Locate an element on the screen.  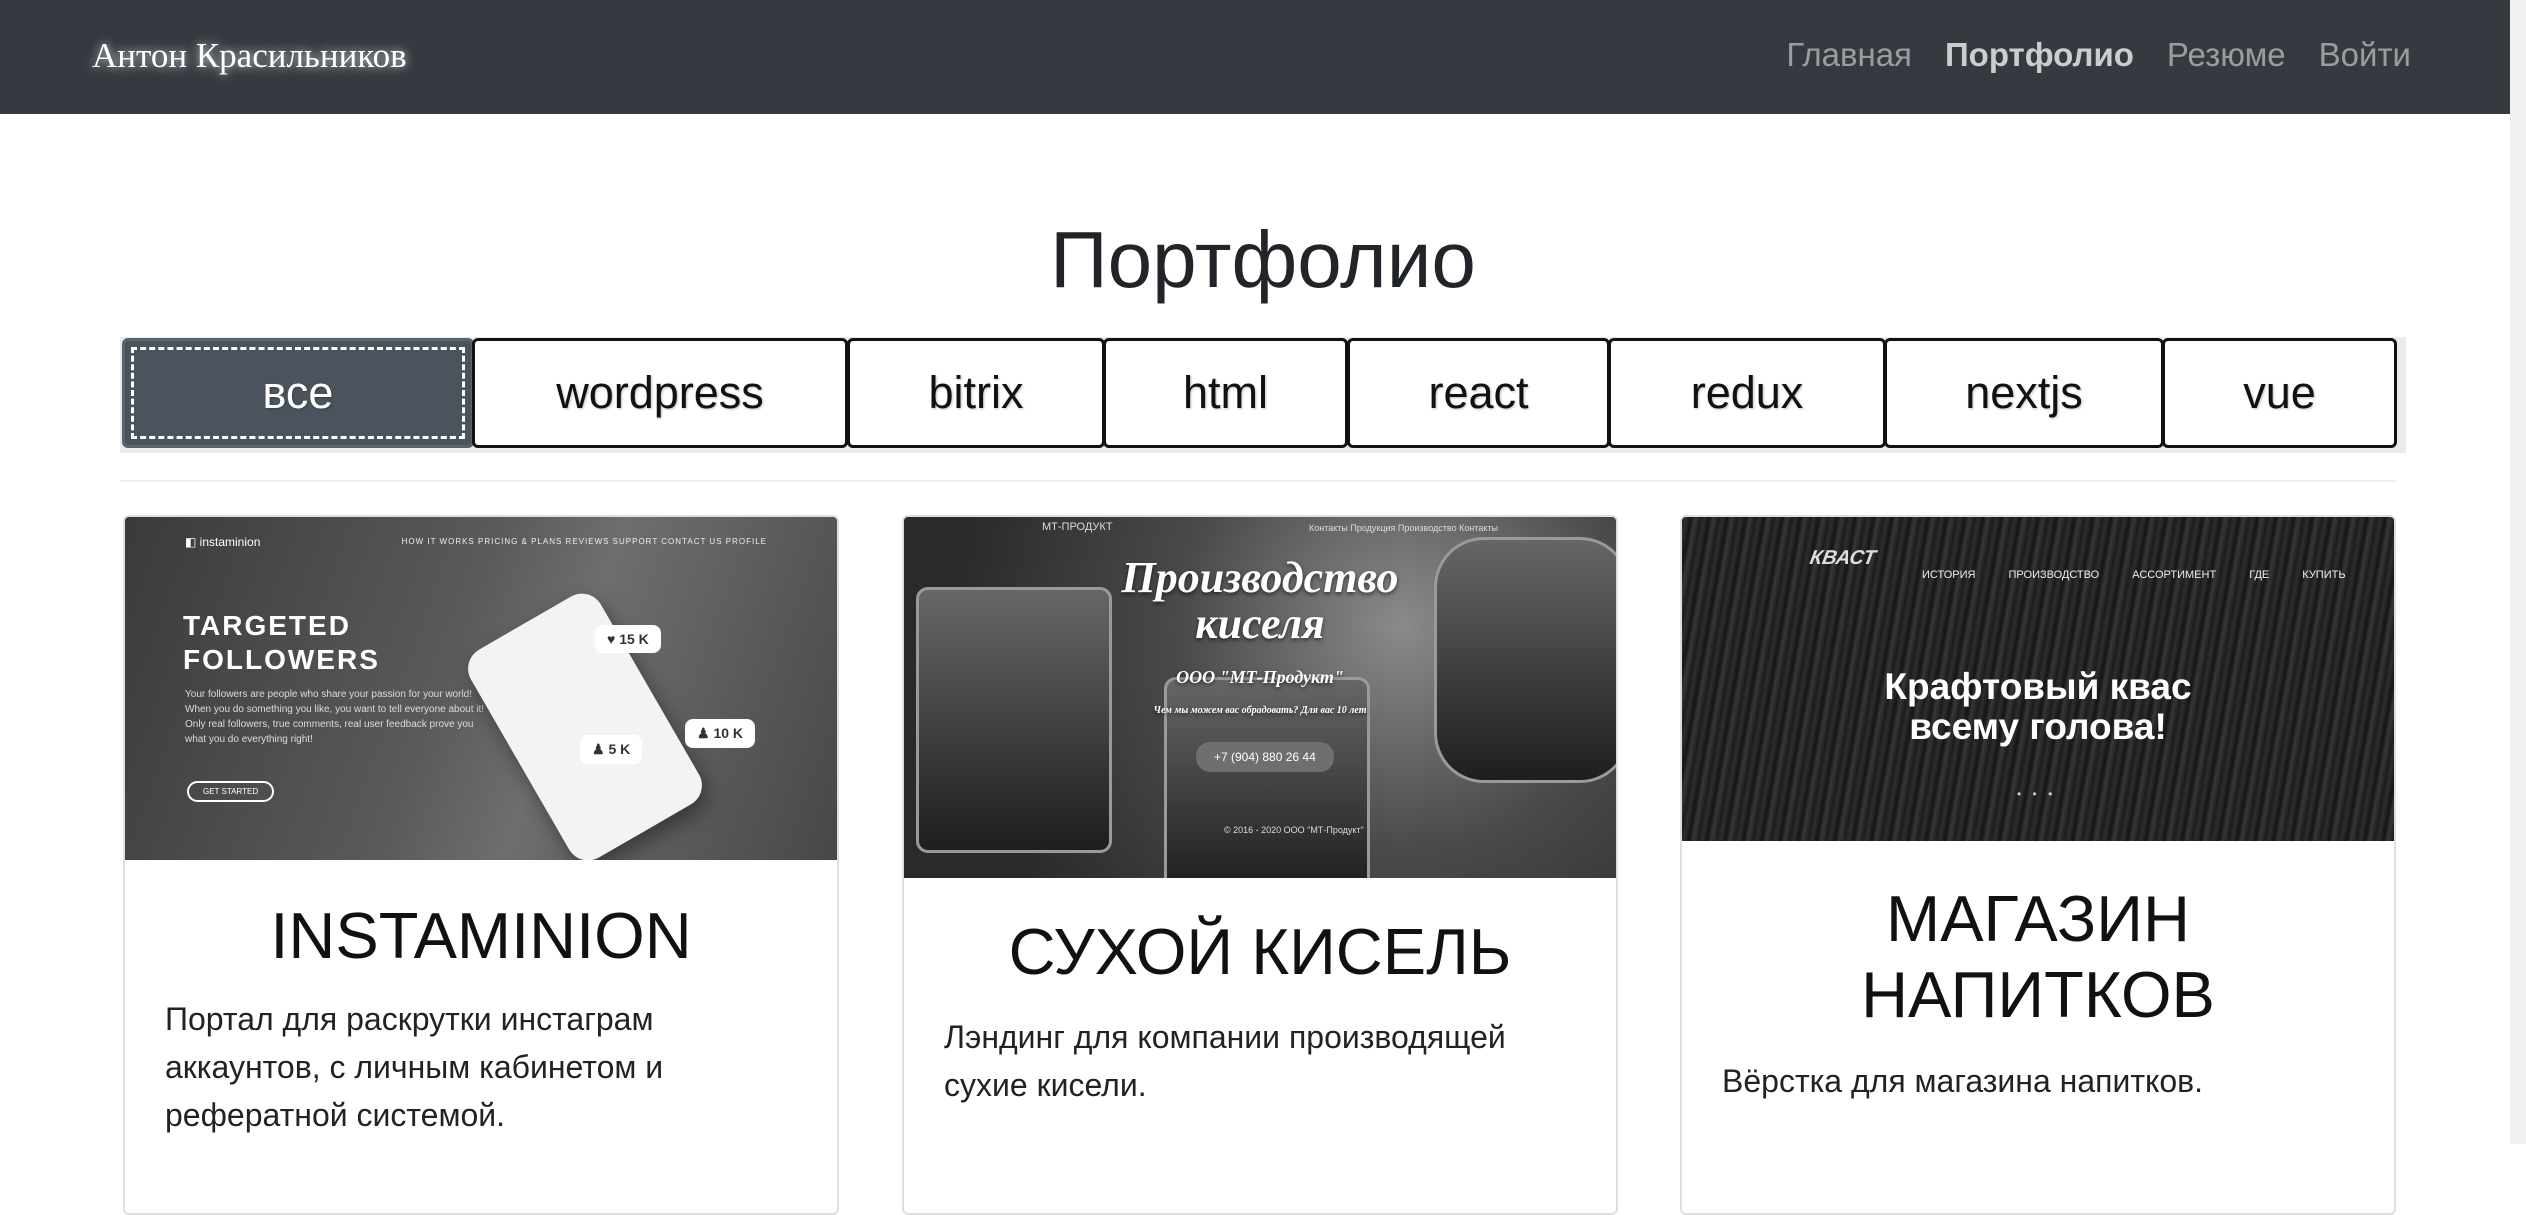
preview-logo: ◧ instaminion is located at coordinates (223, 542).